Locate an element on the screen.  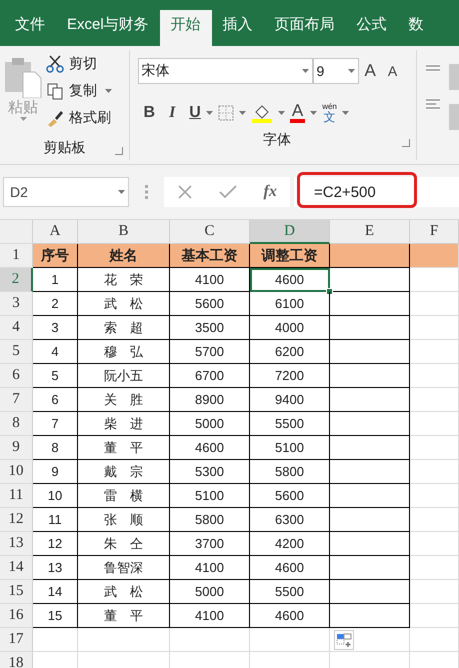
fill-handle is located at coordinates (329, 291).